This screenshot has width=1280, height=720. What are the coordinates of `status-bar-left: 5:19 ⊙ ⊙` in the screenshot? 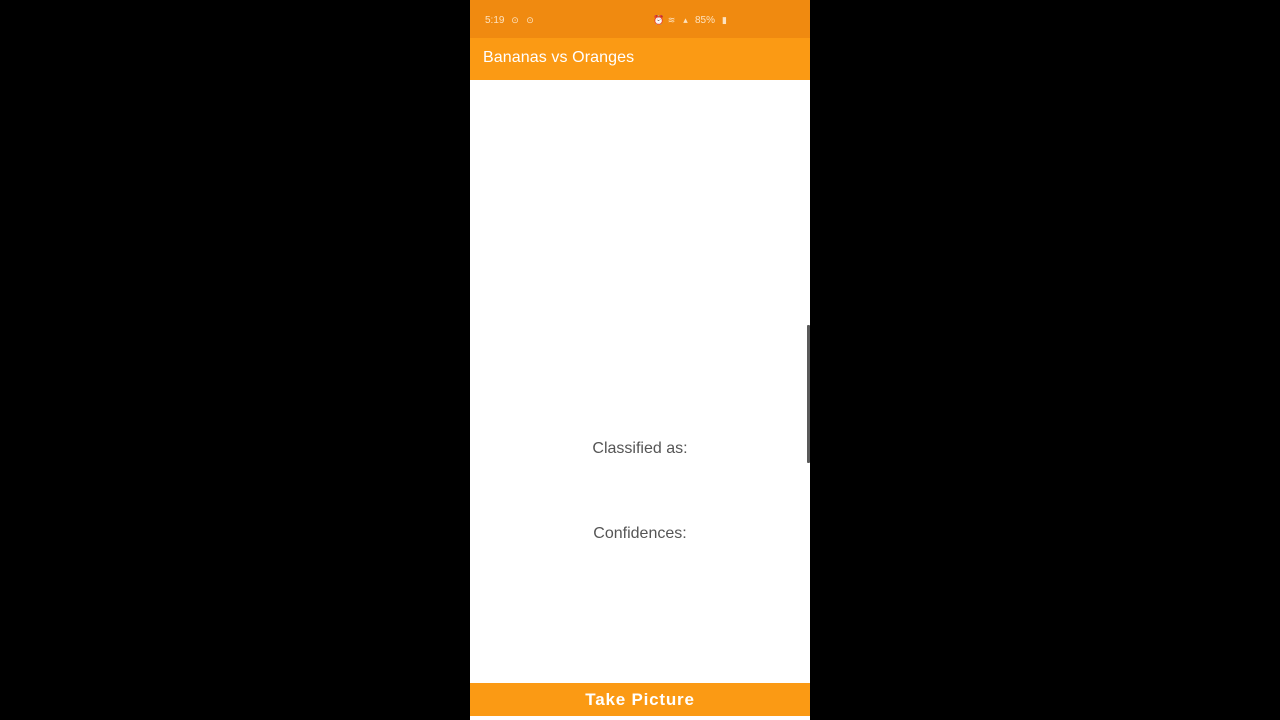 It's located at (509, 20).